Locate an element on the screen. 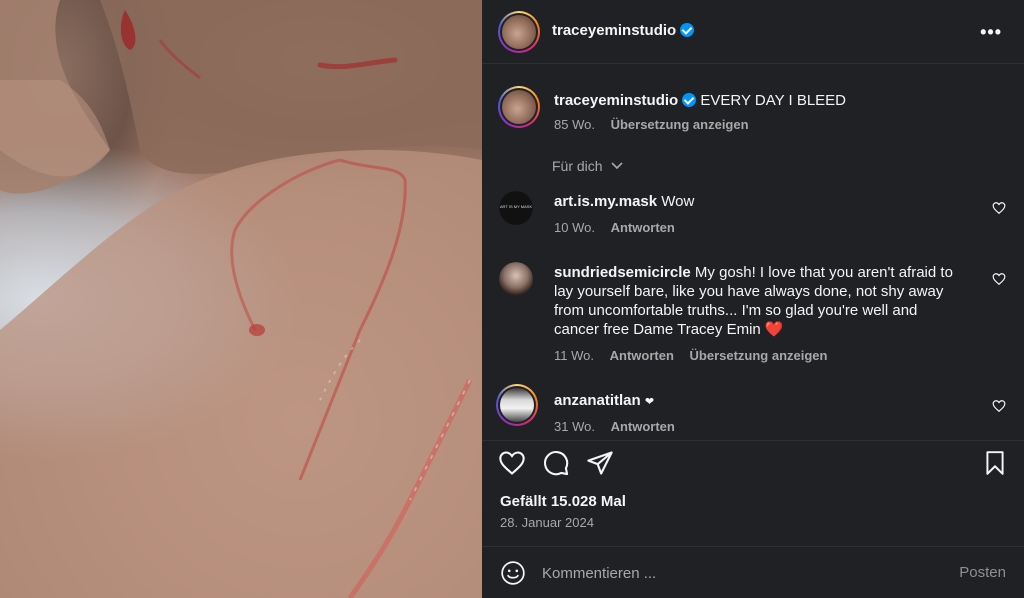  more-options-icon: ••• is located at coordinates (991, 32).